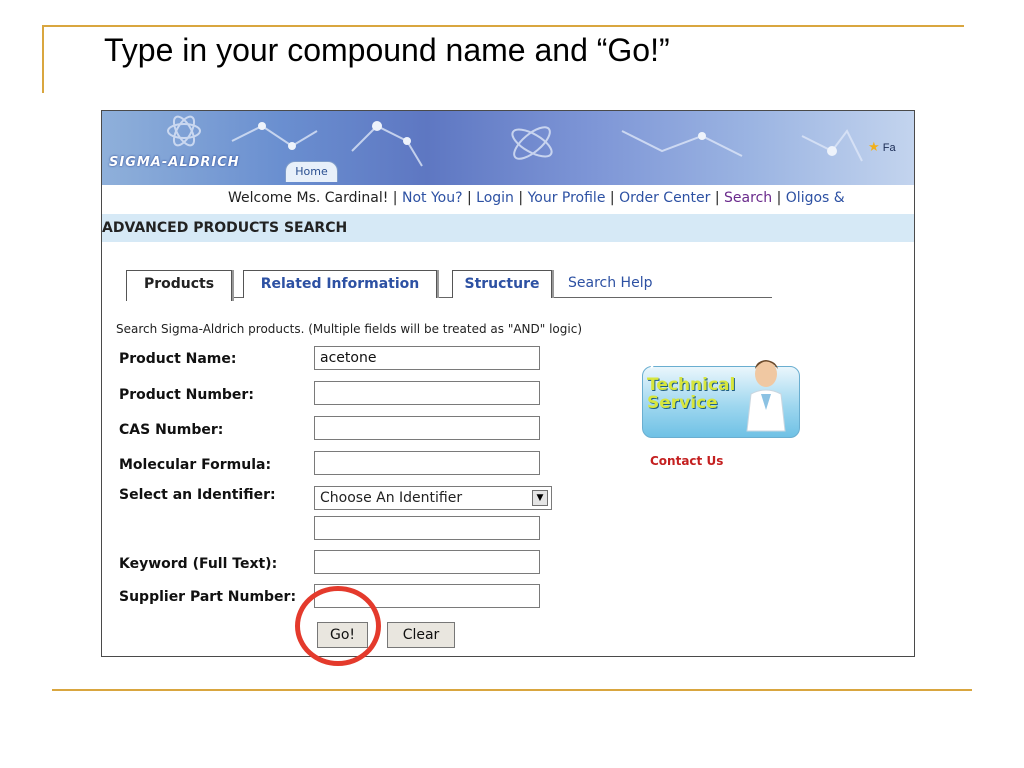 The width and height of the screenshot is (1024, 768). I want to click on welcome-text: Welcome Ms. Cardinal! |, so click(315, 198).